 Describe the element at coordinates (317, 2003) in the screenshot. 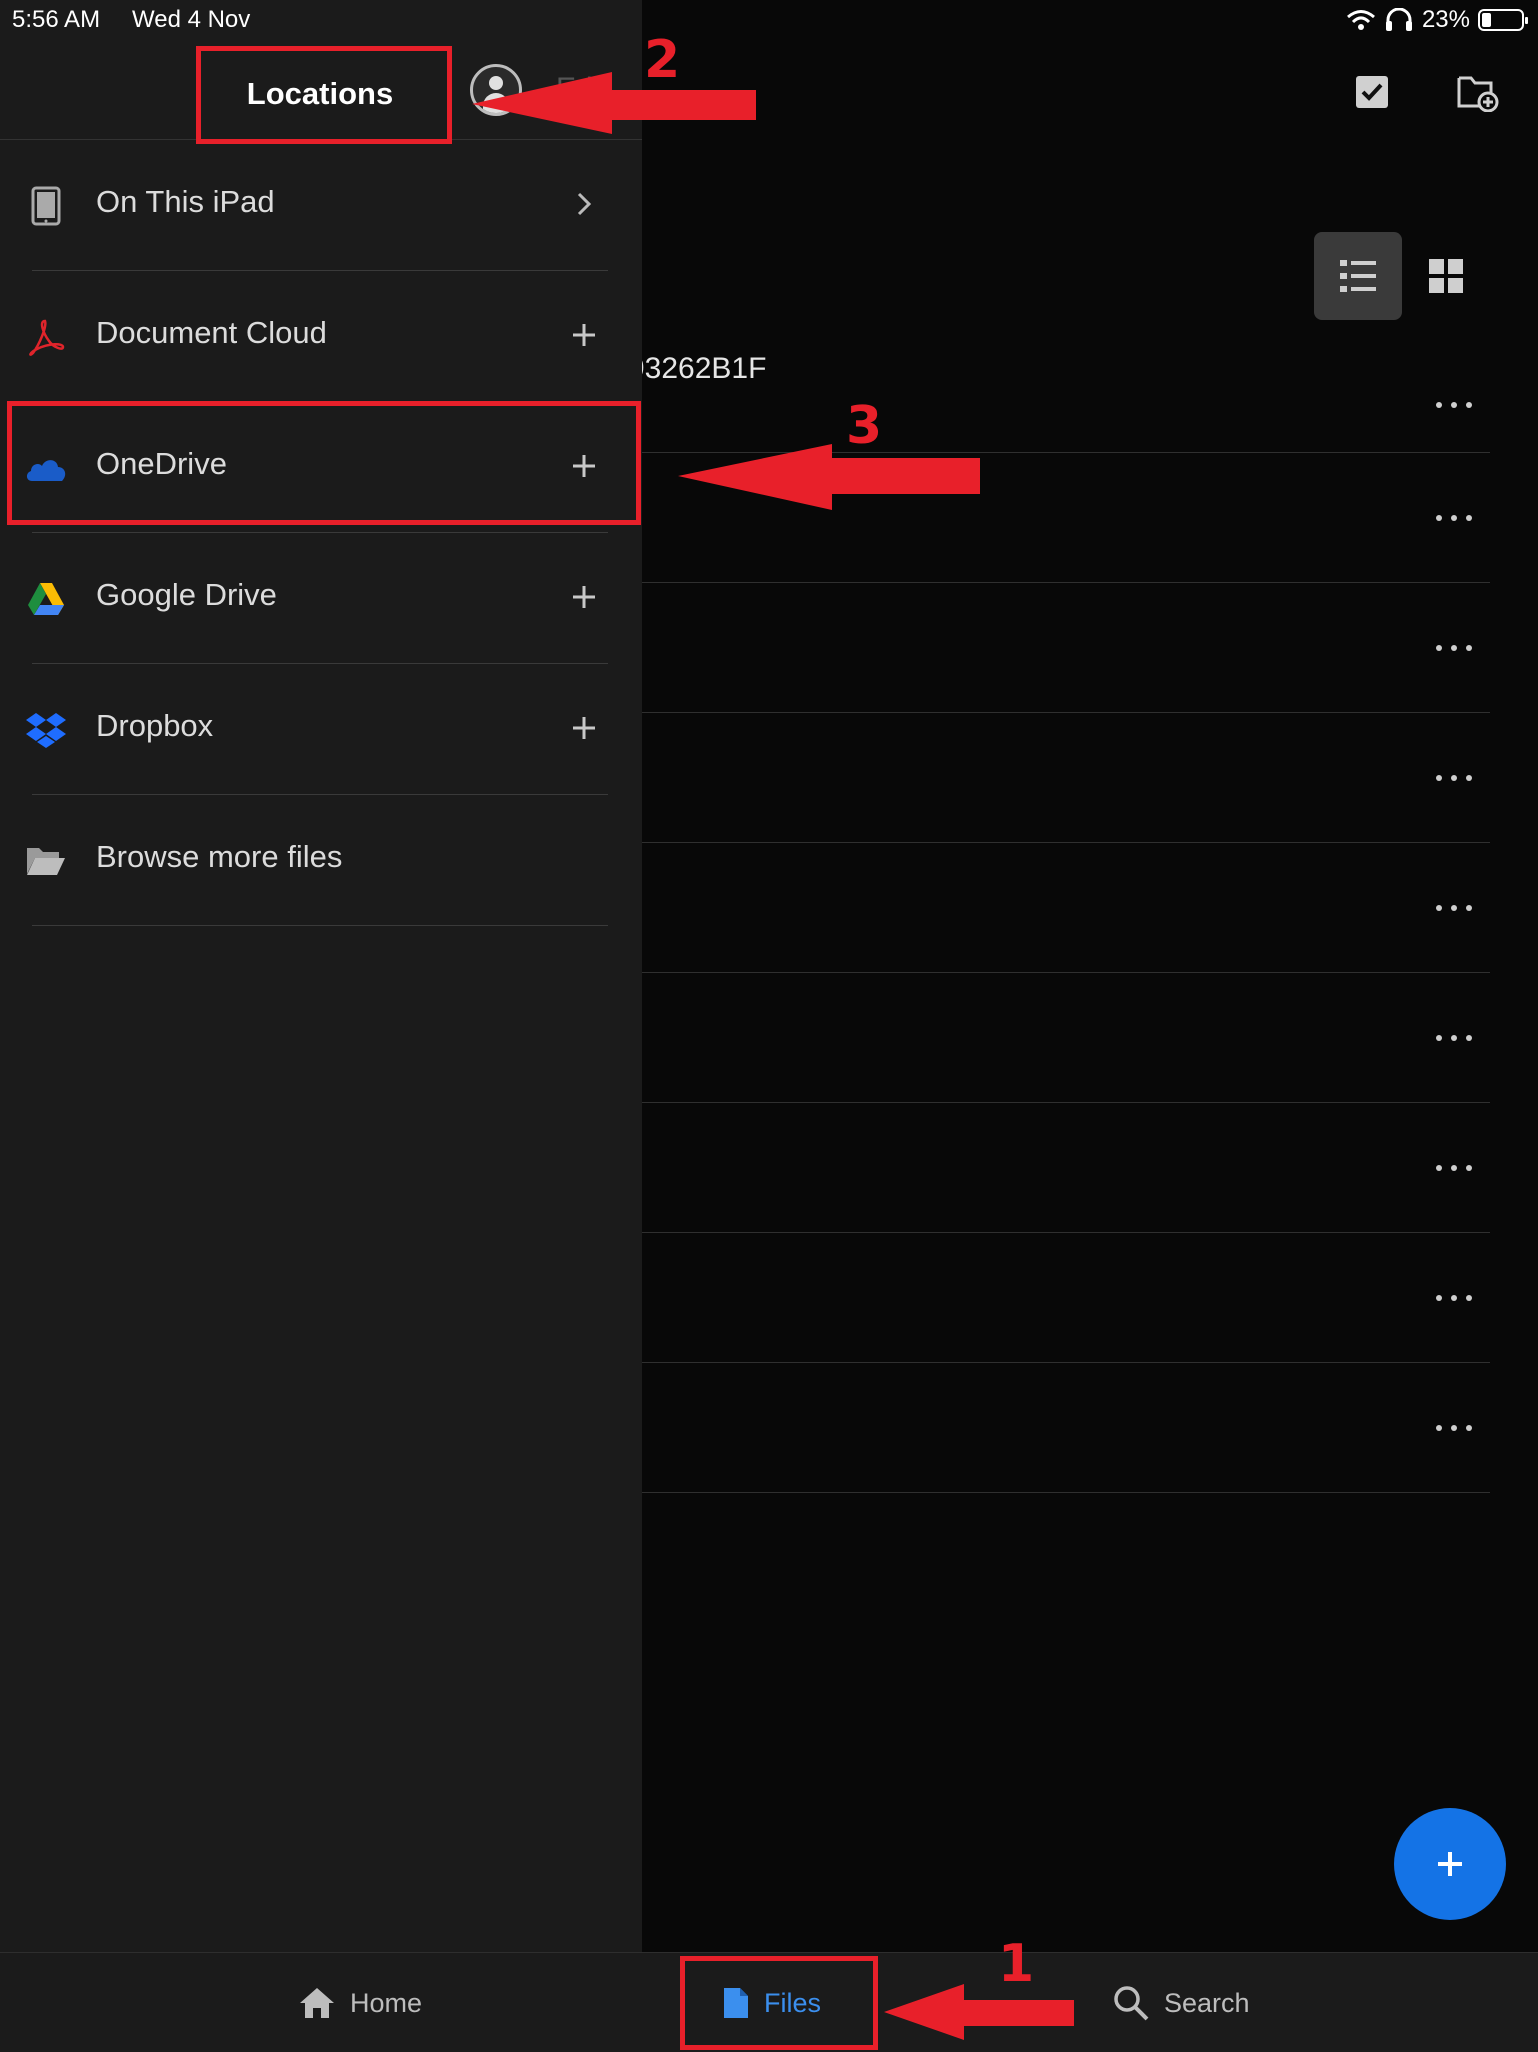

I see `home-icon` at that location.